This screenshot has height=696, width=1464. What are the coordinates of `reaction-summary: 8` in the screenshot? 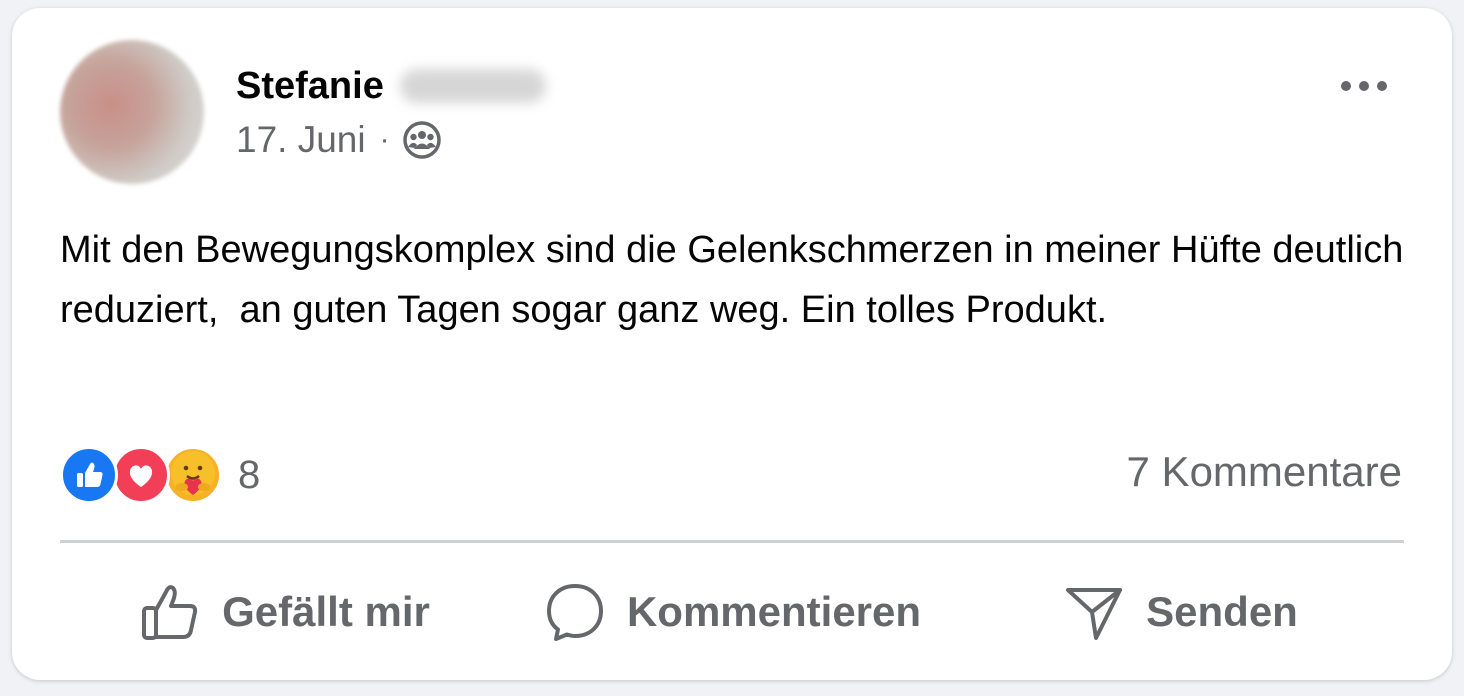 It's located at (160, 475).